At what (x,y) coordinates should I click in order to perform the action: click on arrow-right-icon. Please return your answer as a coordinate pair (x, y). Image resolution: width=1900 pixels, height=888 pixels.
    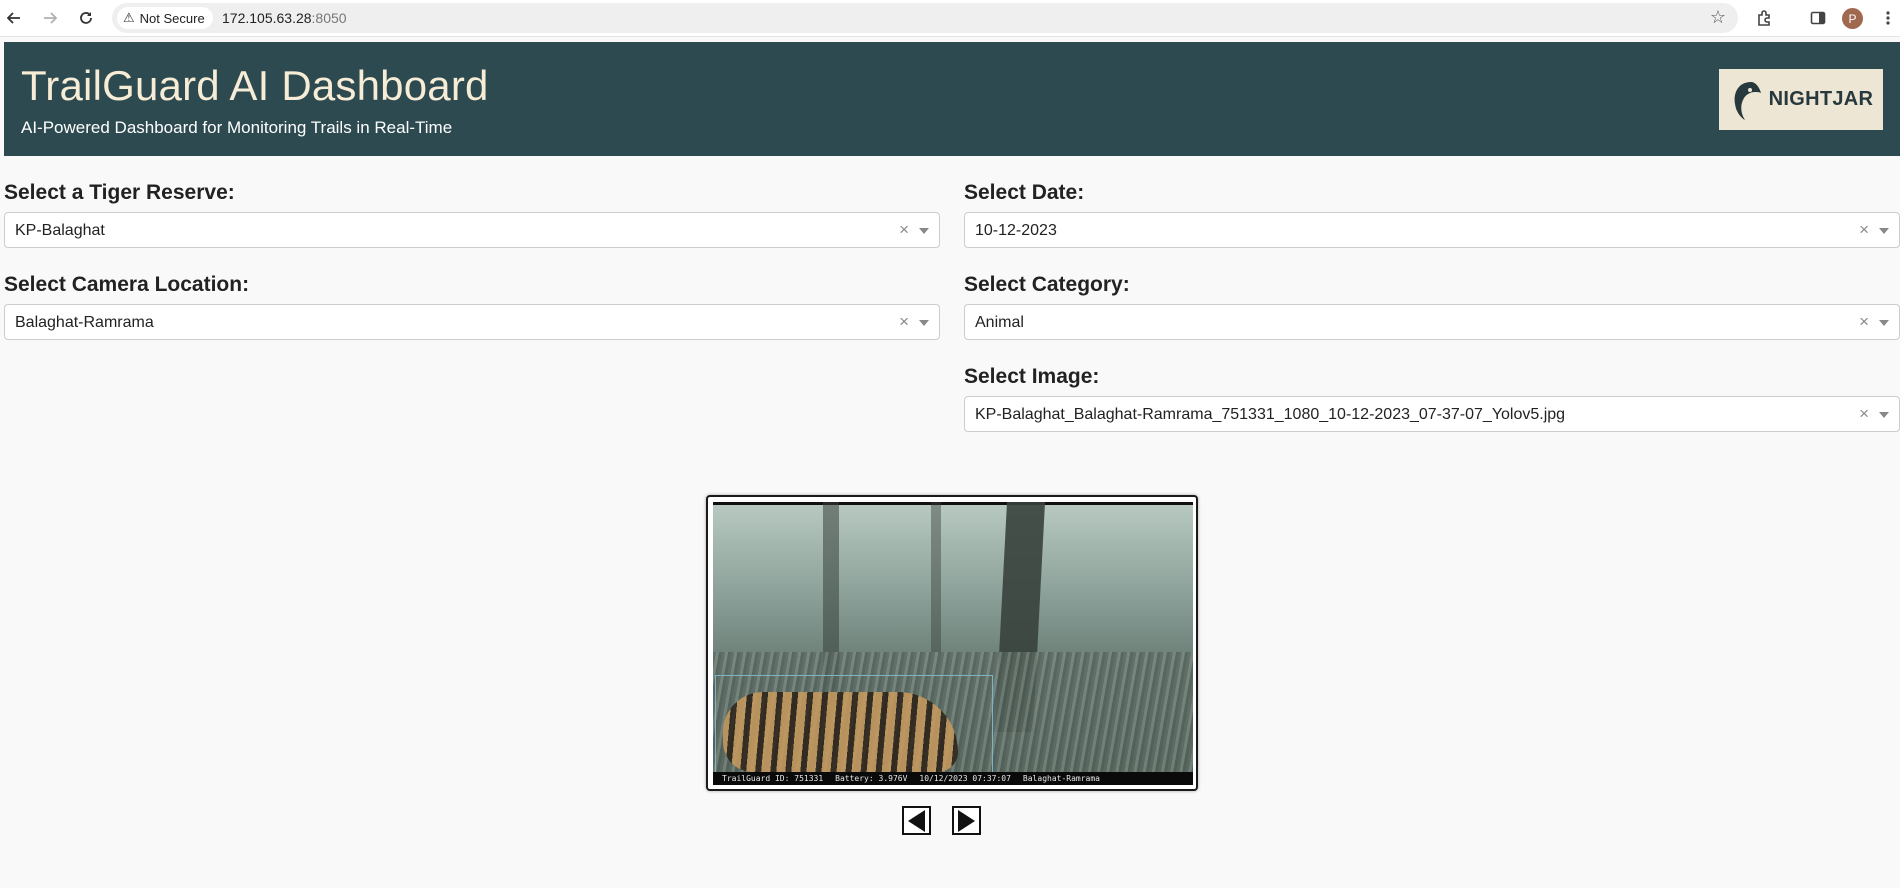
    Looking at the image, I should click on (50, 18).